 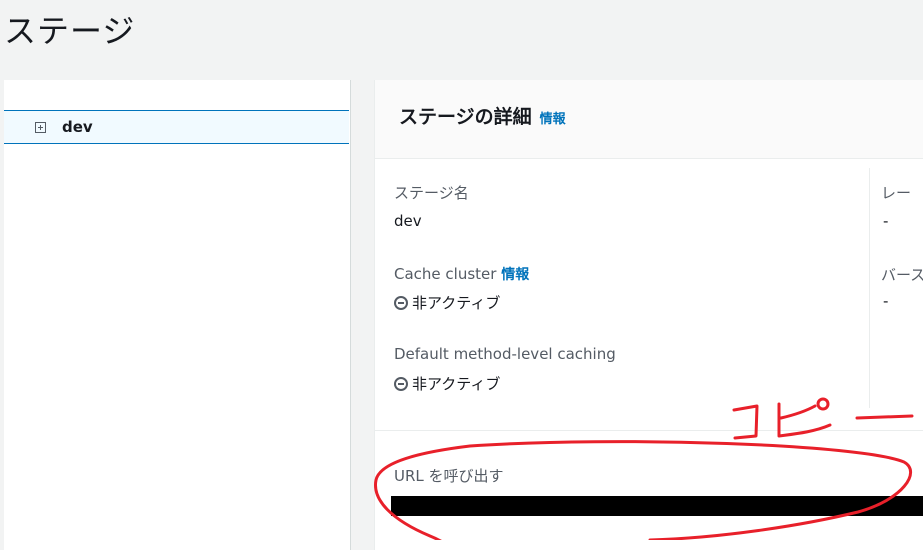 I want to click on page-title: ステージ, so click(x=70, y=31).